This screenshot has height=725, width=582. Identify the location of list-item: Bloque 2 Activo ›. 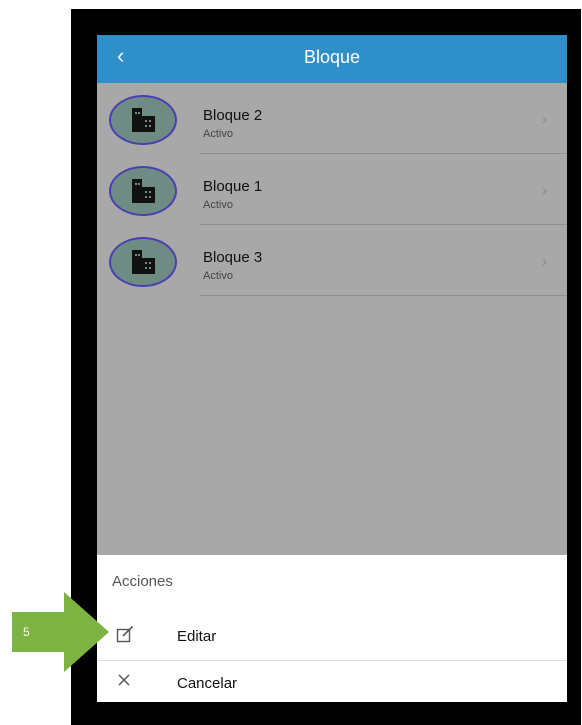
(332, 118).